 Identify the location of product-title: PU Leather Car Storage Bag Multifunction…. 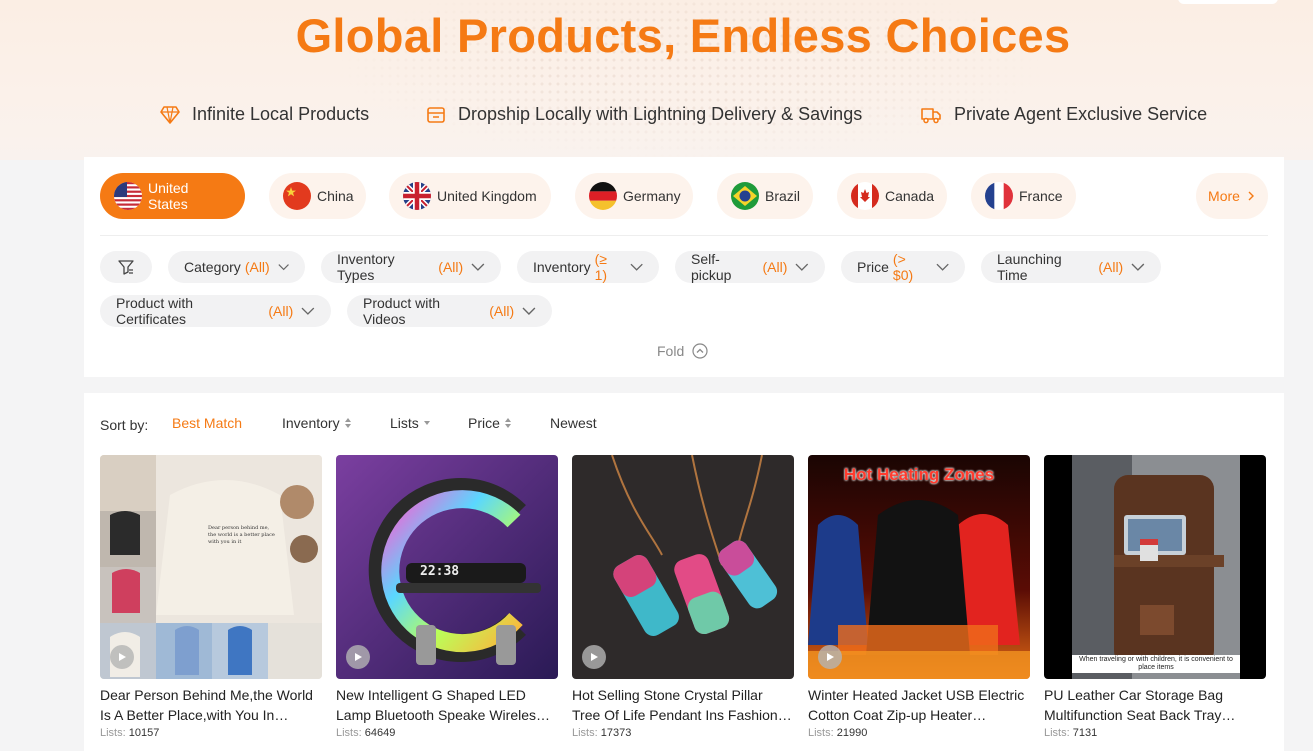
(1155, 705).